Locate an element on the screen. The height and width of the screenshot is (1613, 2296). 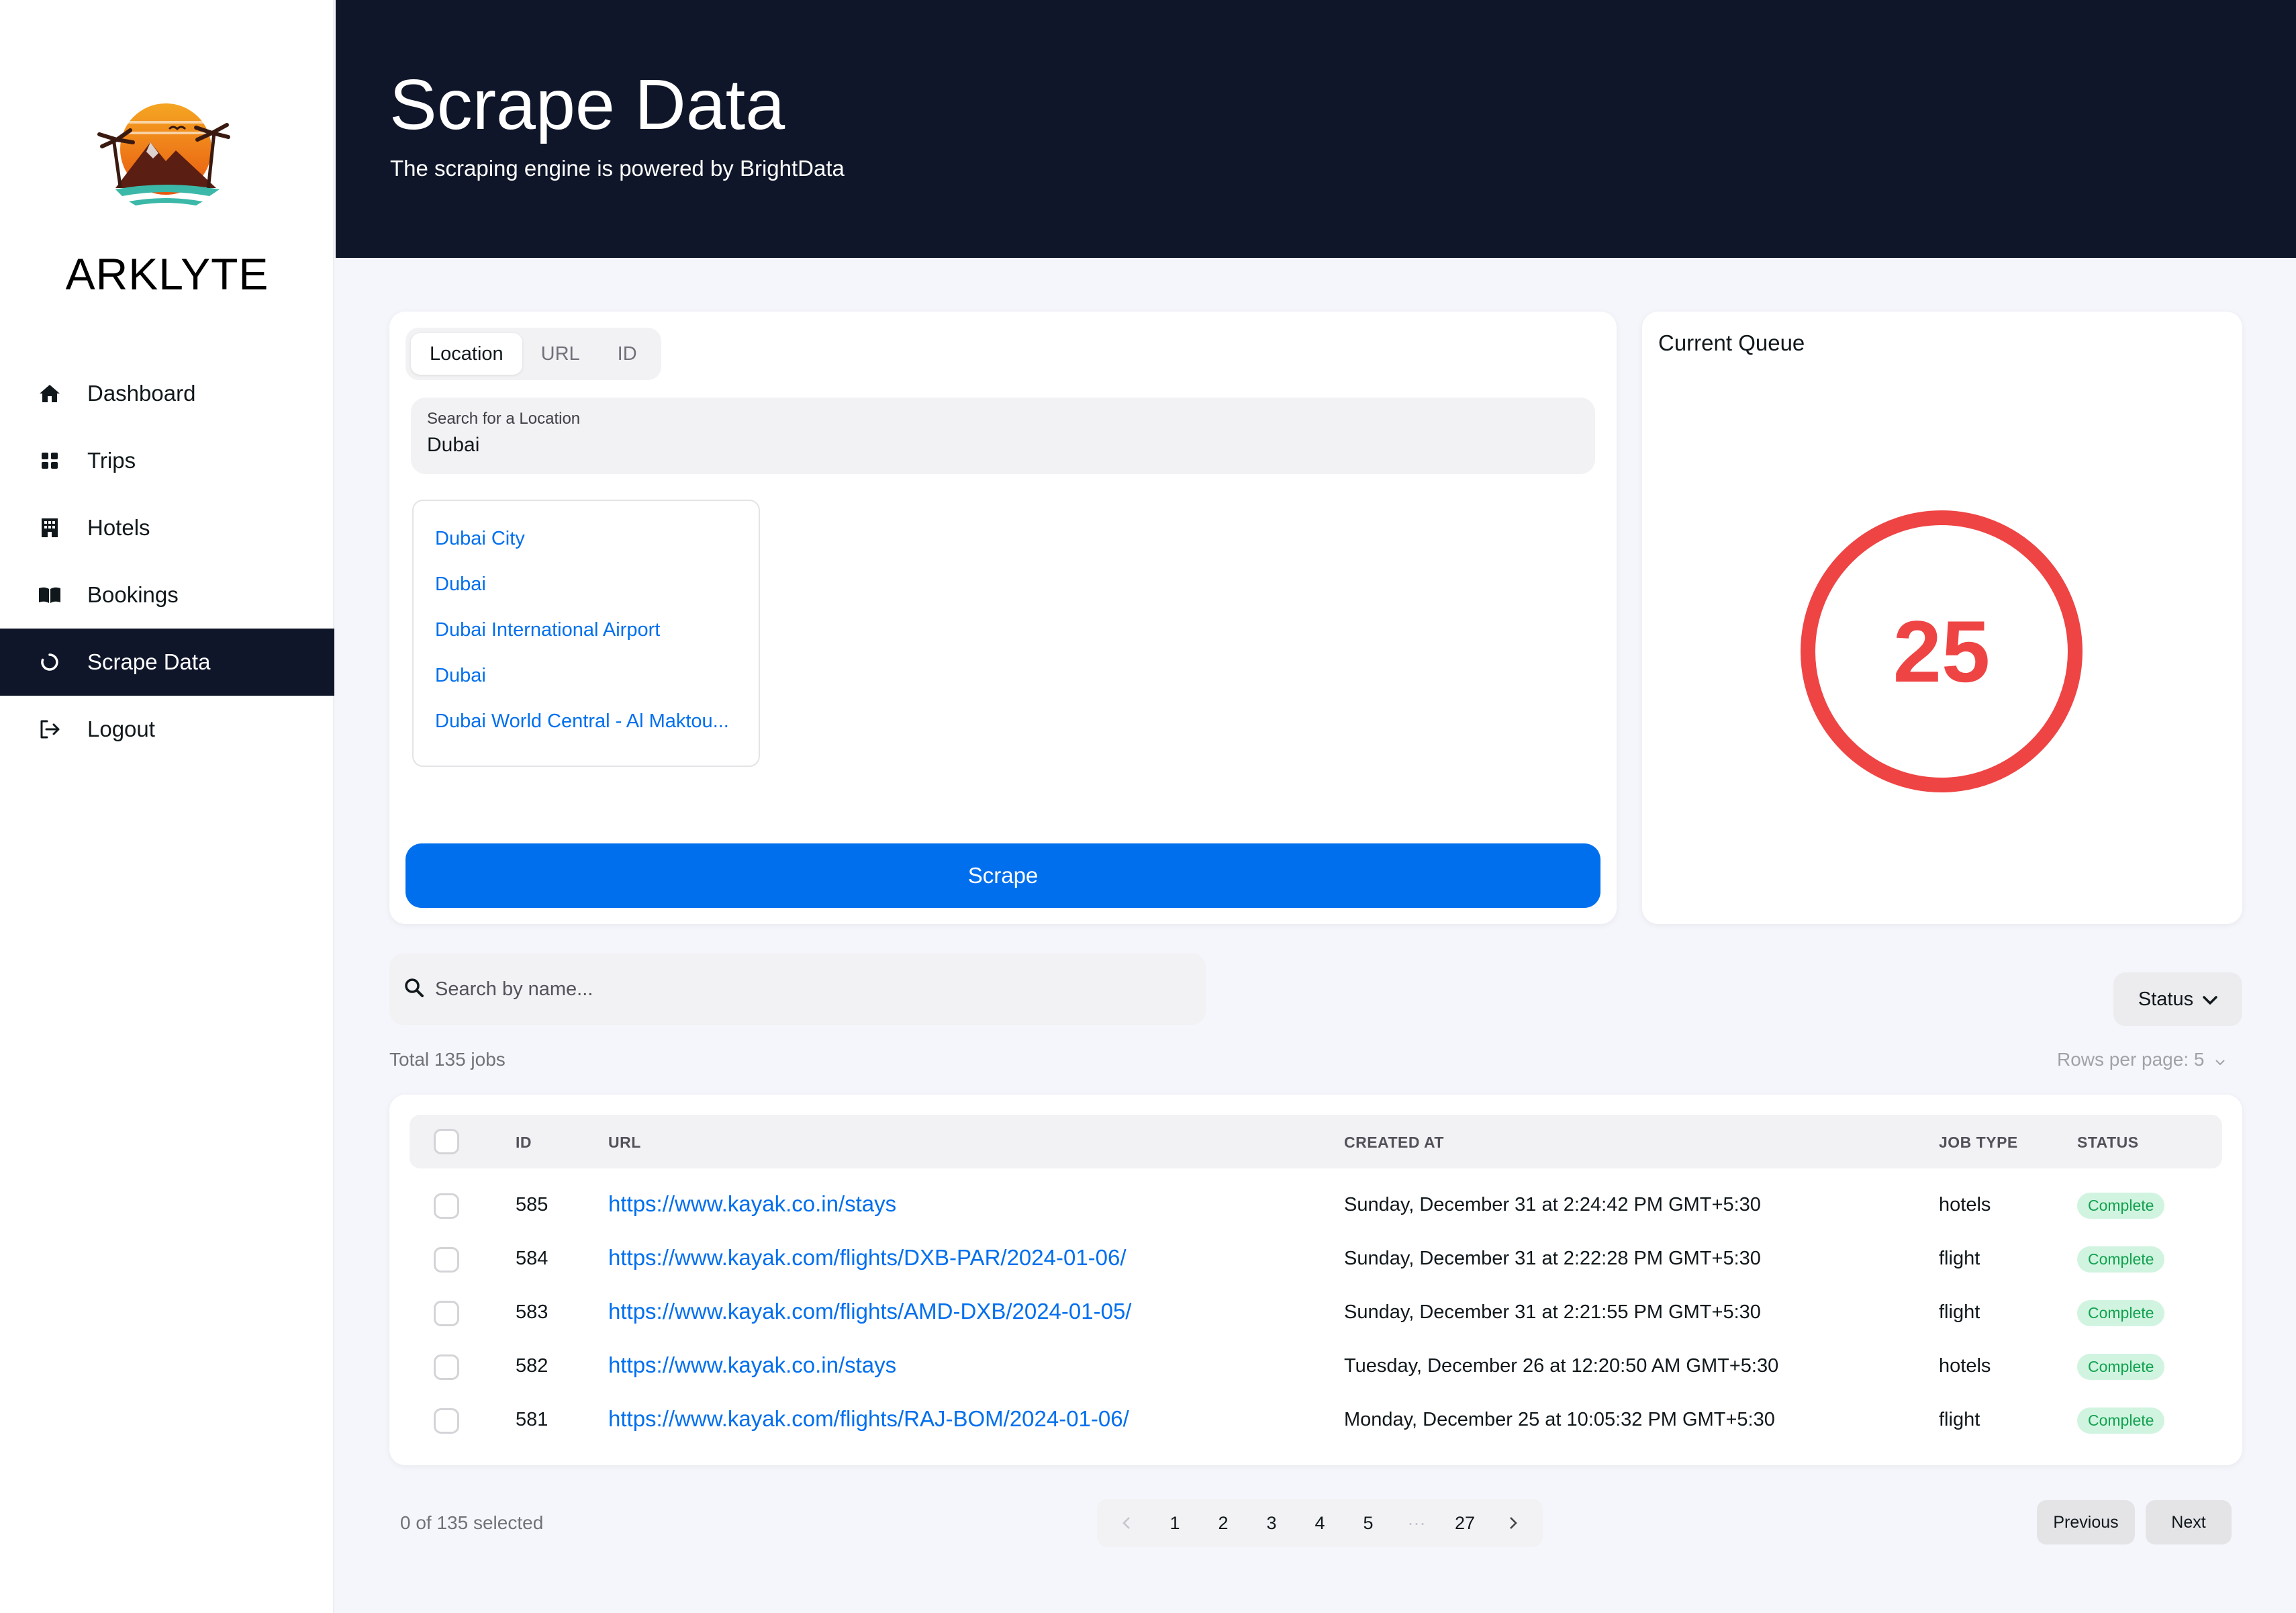
location-search-input is located at coordinates (1003, 445).